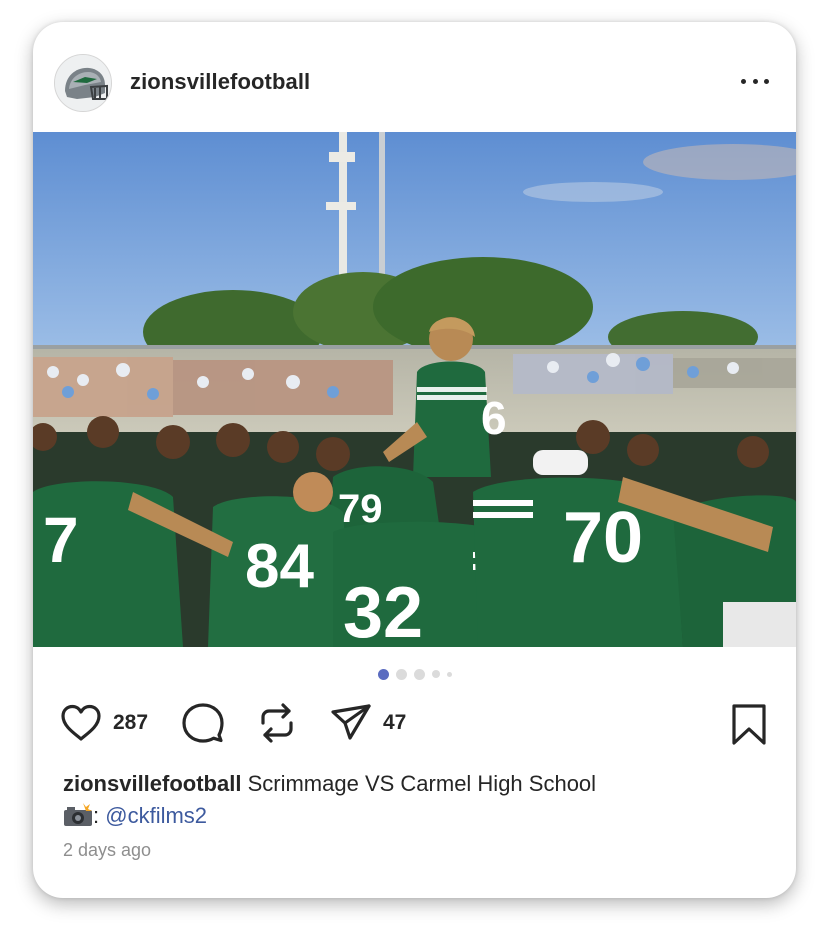  What do you see at coordinates (103, 723) in the screenshot?
I see `like-button: 287` at bounding box center [103, 723].